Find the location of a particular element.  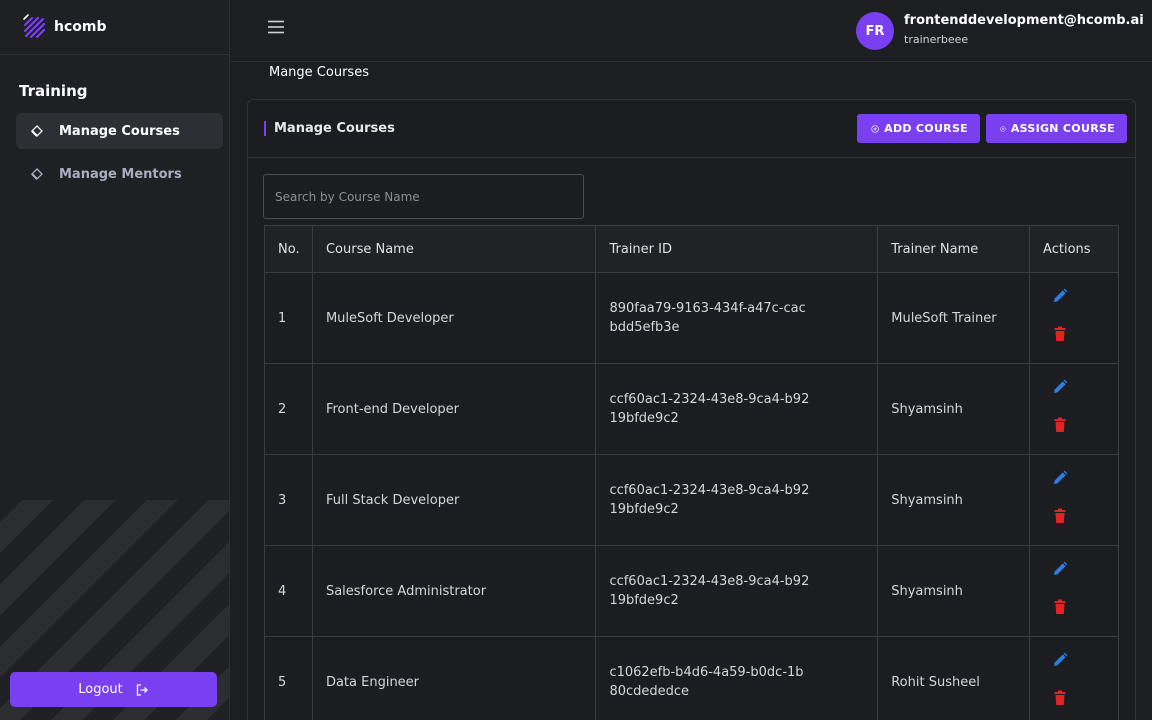

assign-course-button: ASSIGN COURSE is located at coordinates (1056, 128).